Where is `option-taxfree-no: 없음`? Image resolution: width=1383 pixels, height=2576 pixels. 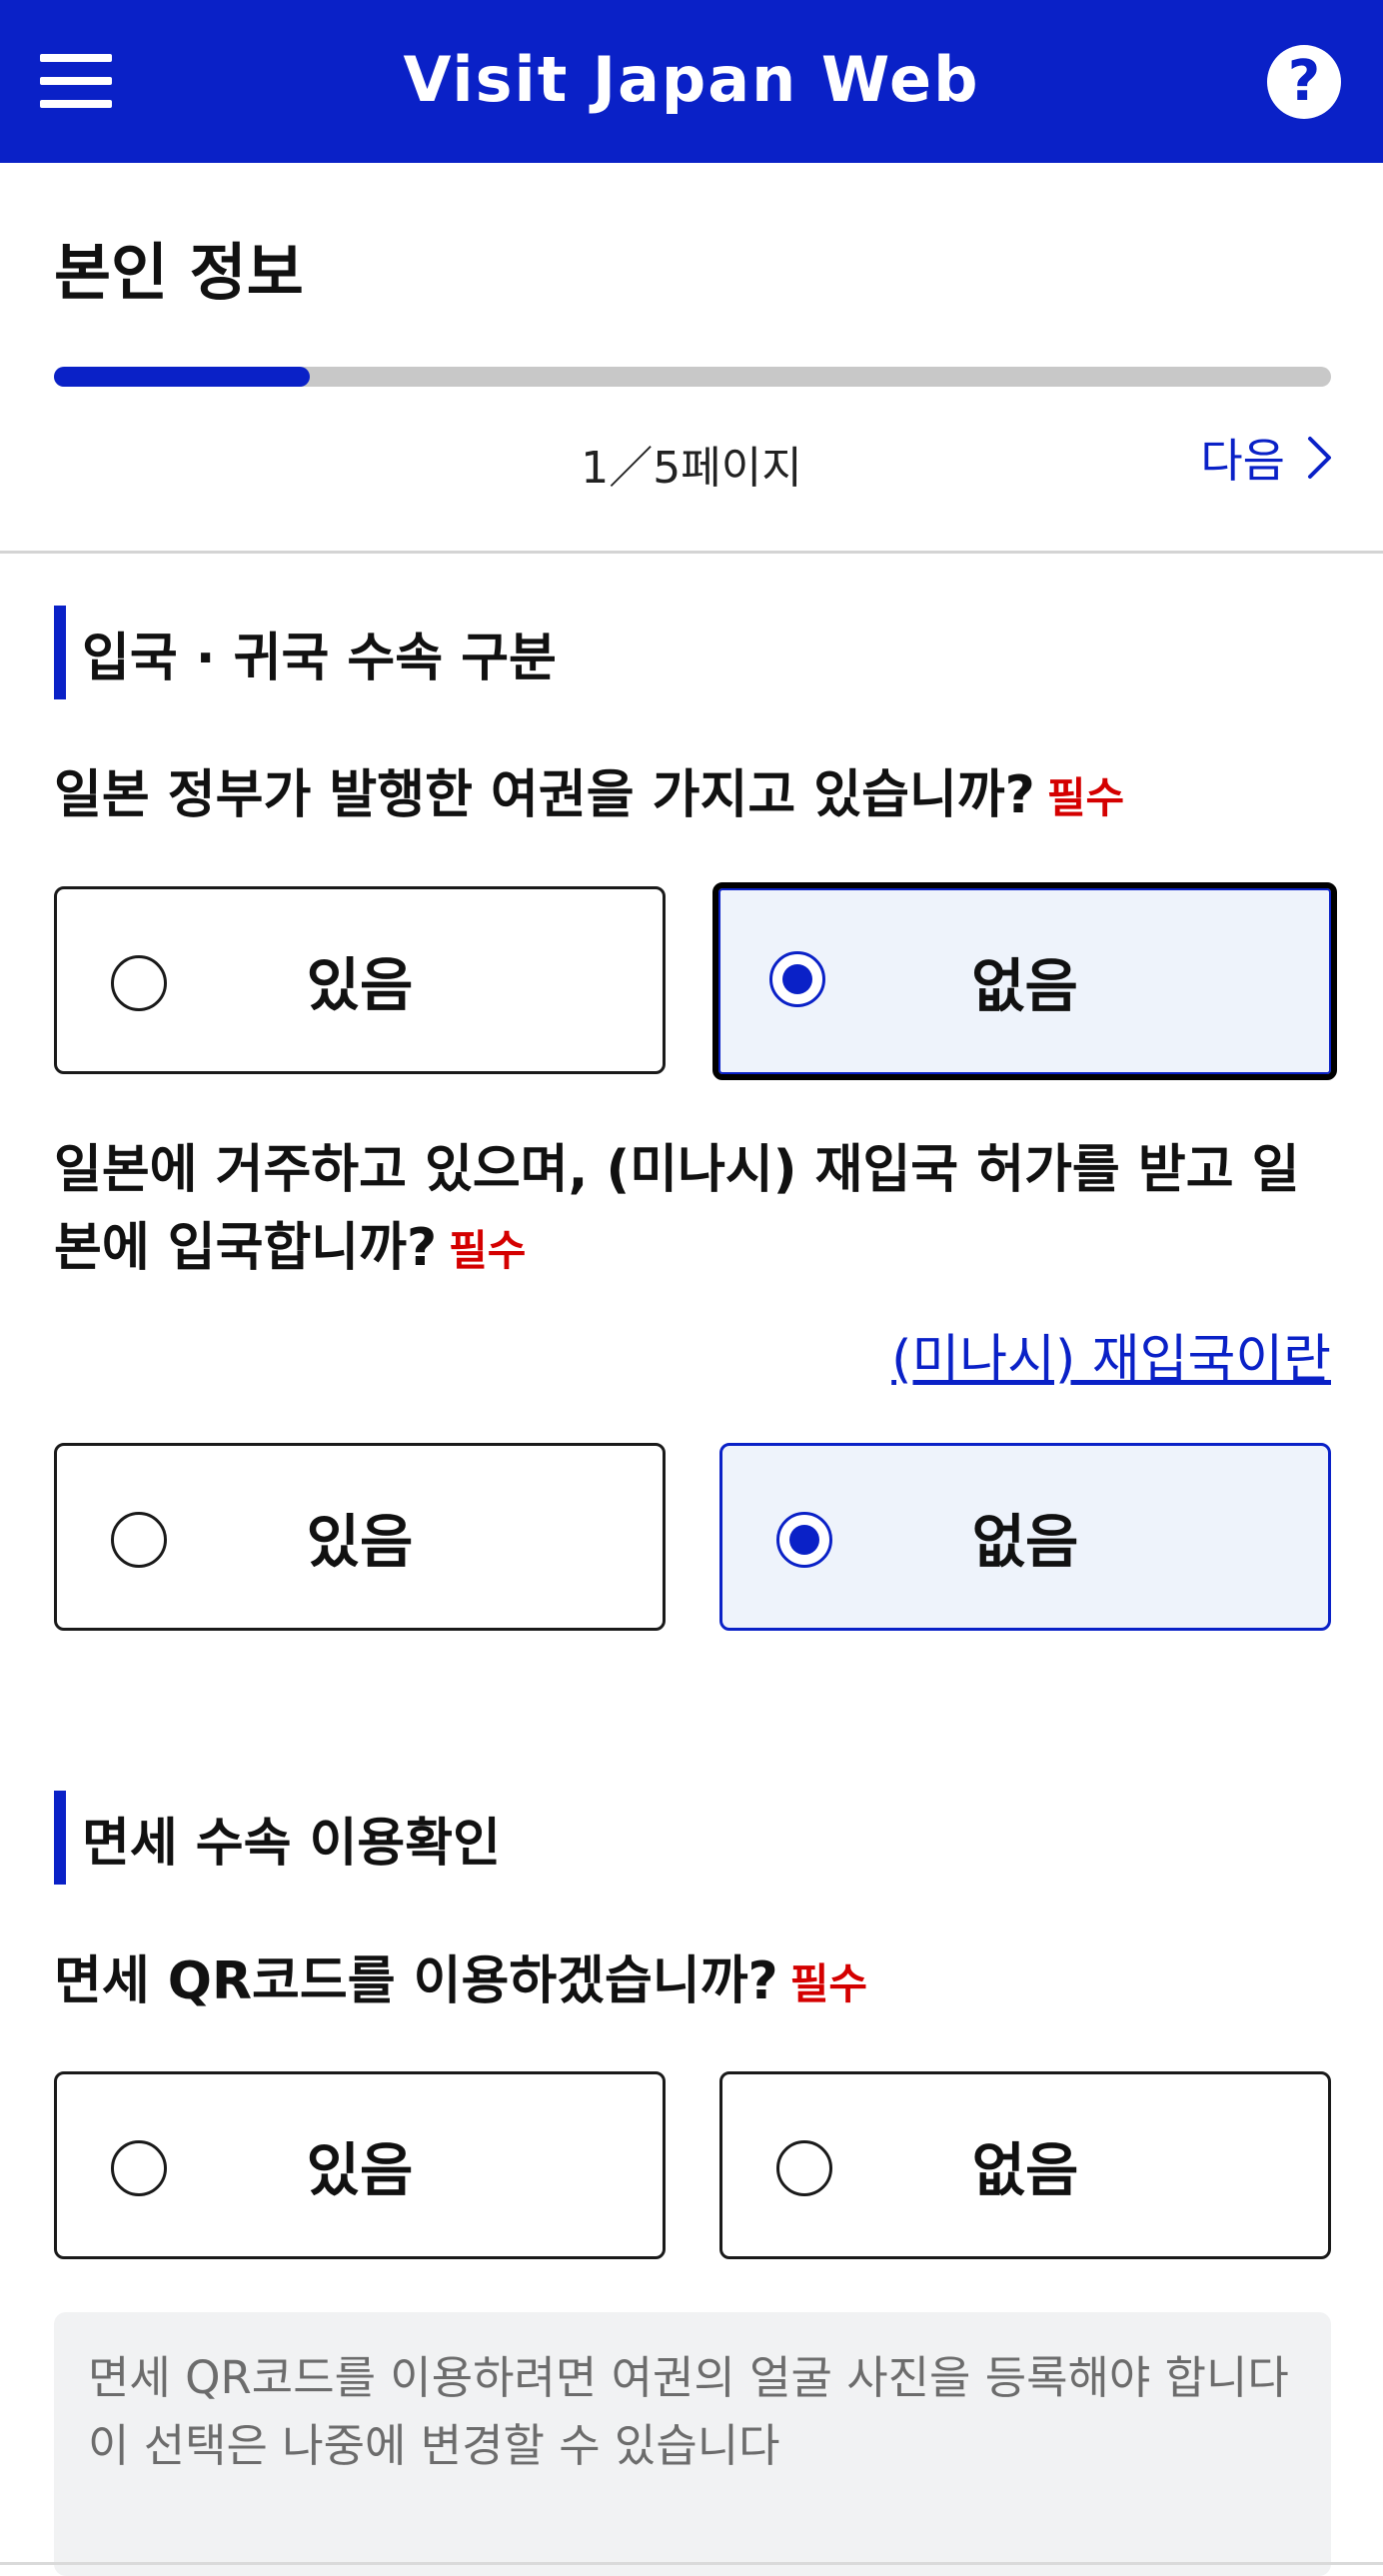
option-taxfree-no: 없음 is located at coordinates (1025, 2165).